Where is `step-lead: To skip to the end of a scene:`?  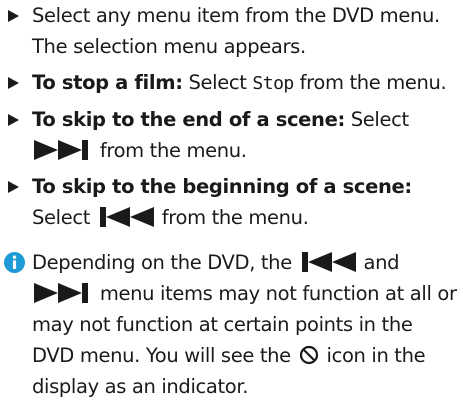
step-lead: To skip to the end of a scene: is located at coordinates (188, 119).